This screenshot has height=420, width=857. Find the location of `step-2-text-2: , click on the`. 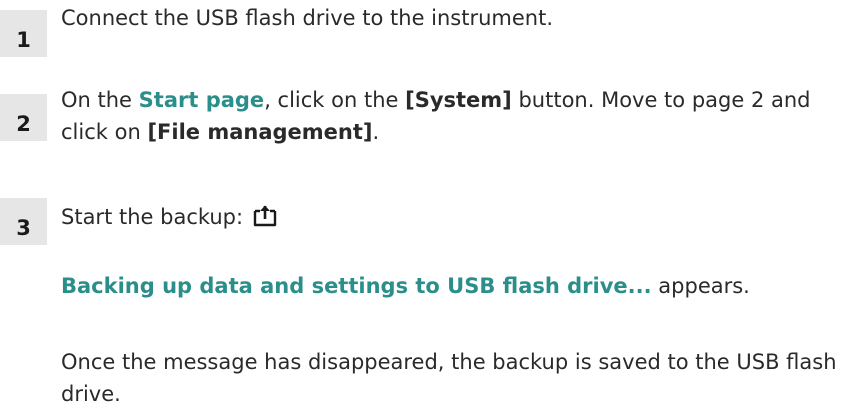

step-2-text-2: , click on the is located at coordinates (335, 100).